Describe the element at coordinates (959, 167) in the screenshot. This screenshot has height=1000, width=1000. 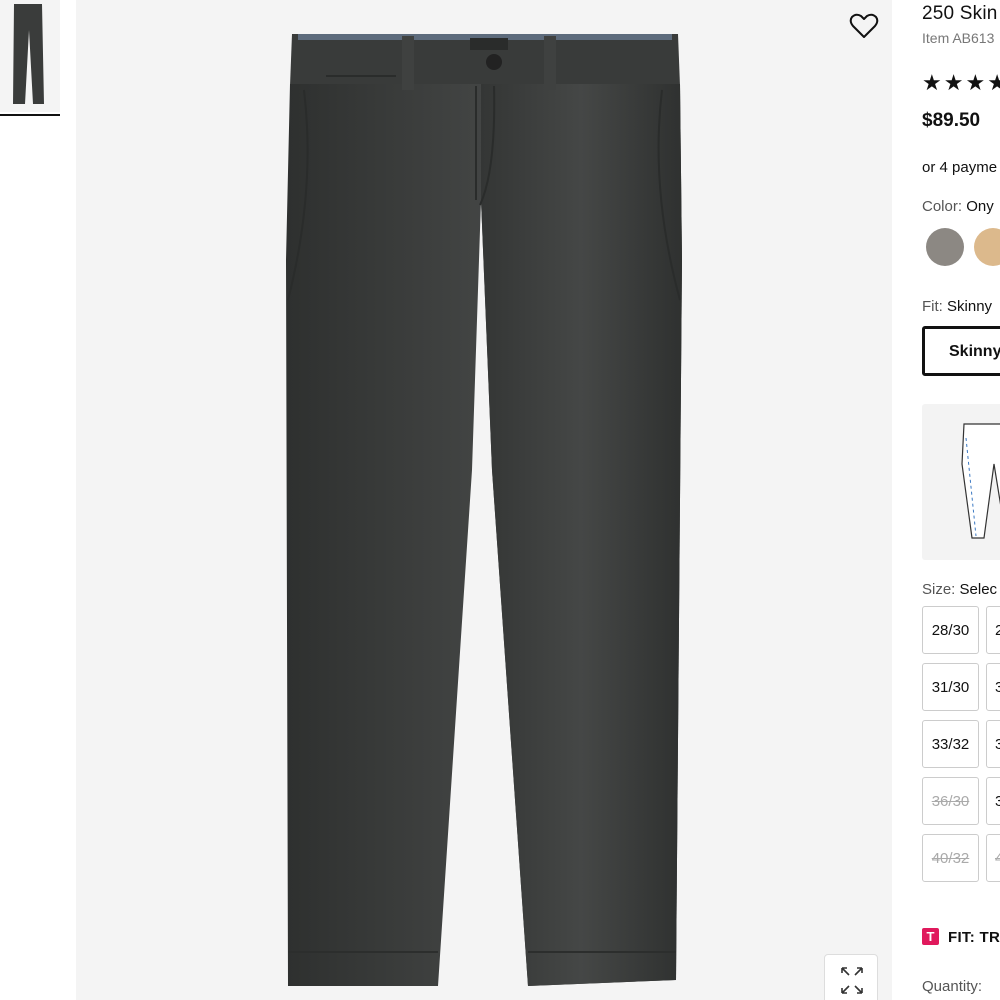
I see `installment-payments-text: or 4 payme` at that location.